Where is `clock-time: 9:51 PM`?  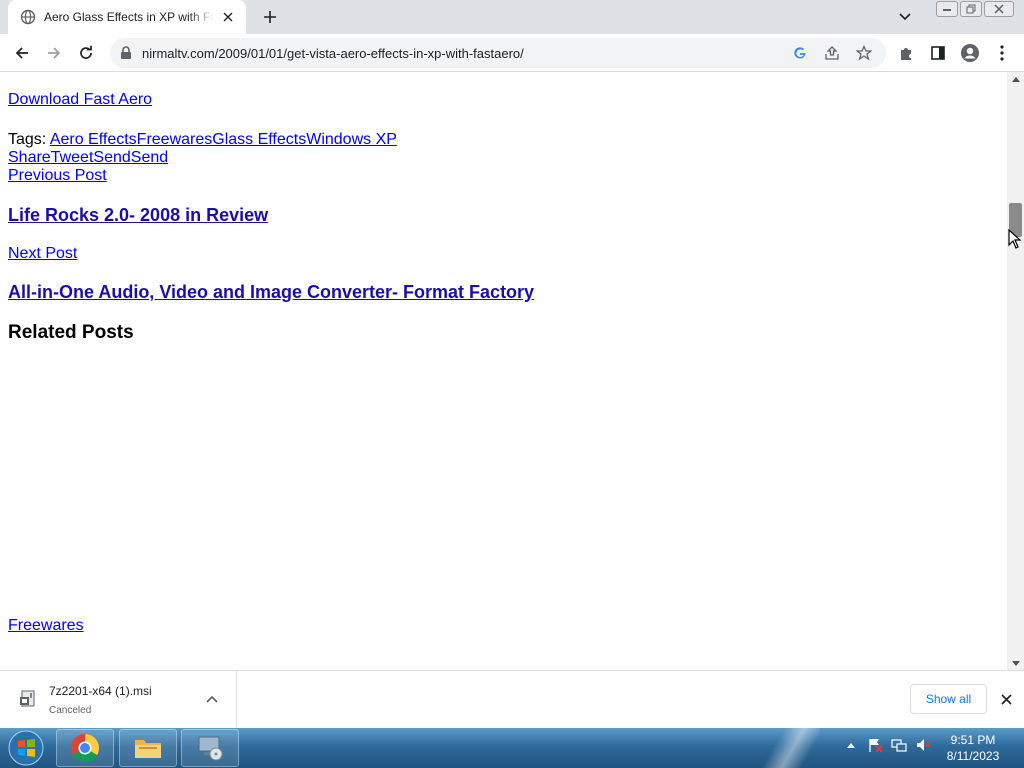 clock-time: 9:51 PM is located at coordinates (973, 740).